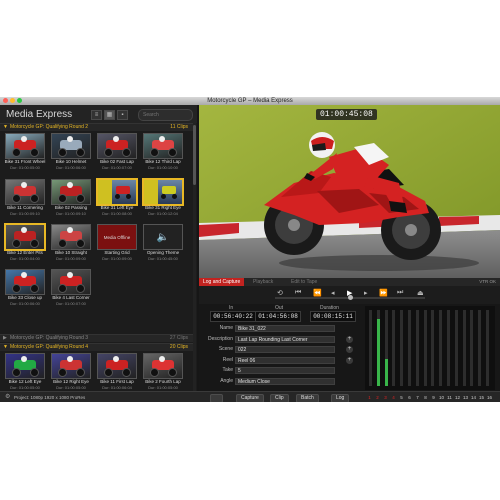 The image size is (500, 500). Describe the element at coordinates (307, 398) in the screenshot. I see `batch-button: Batch` at that location.